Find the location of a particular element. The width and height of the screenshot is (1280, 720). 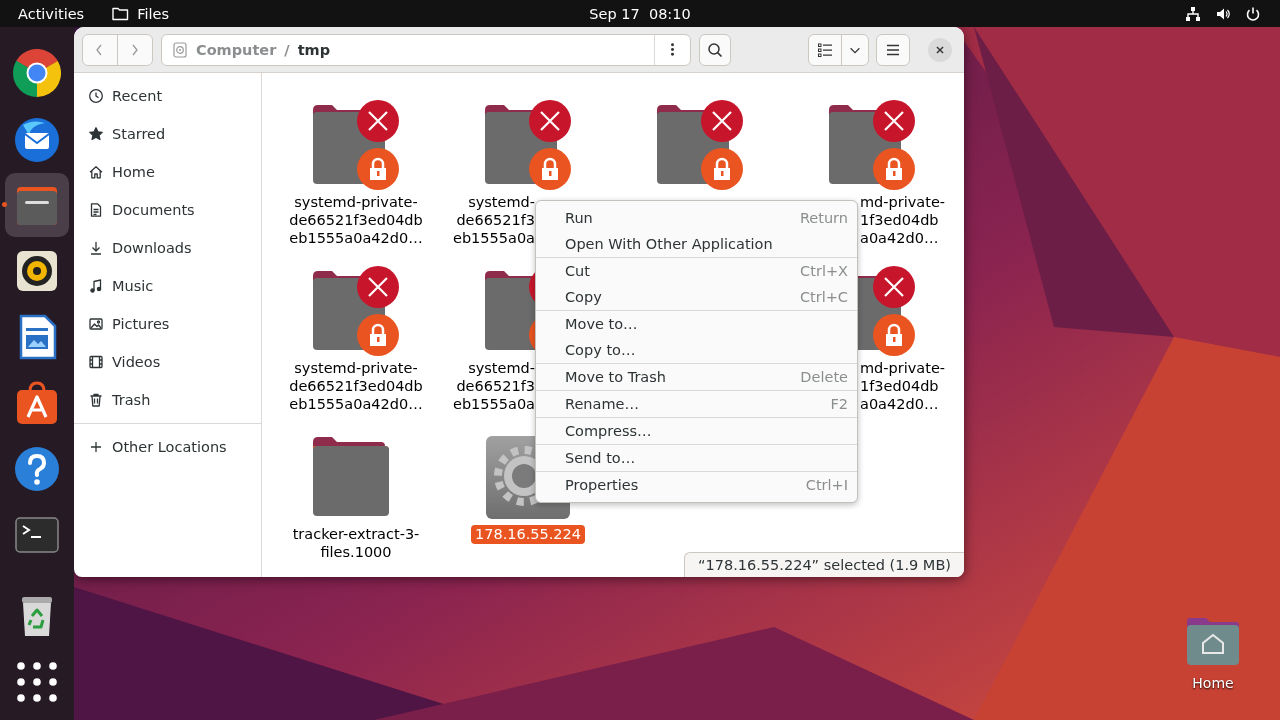

search-button is located at coordinates (715, 49).